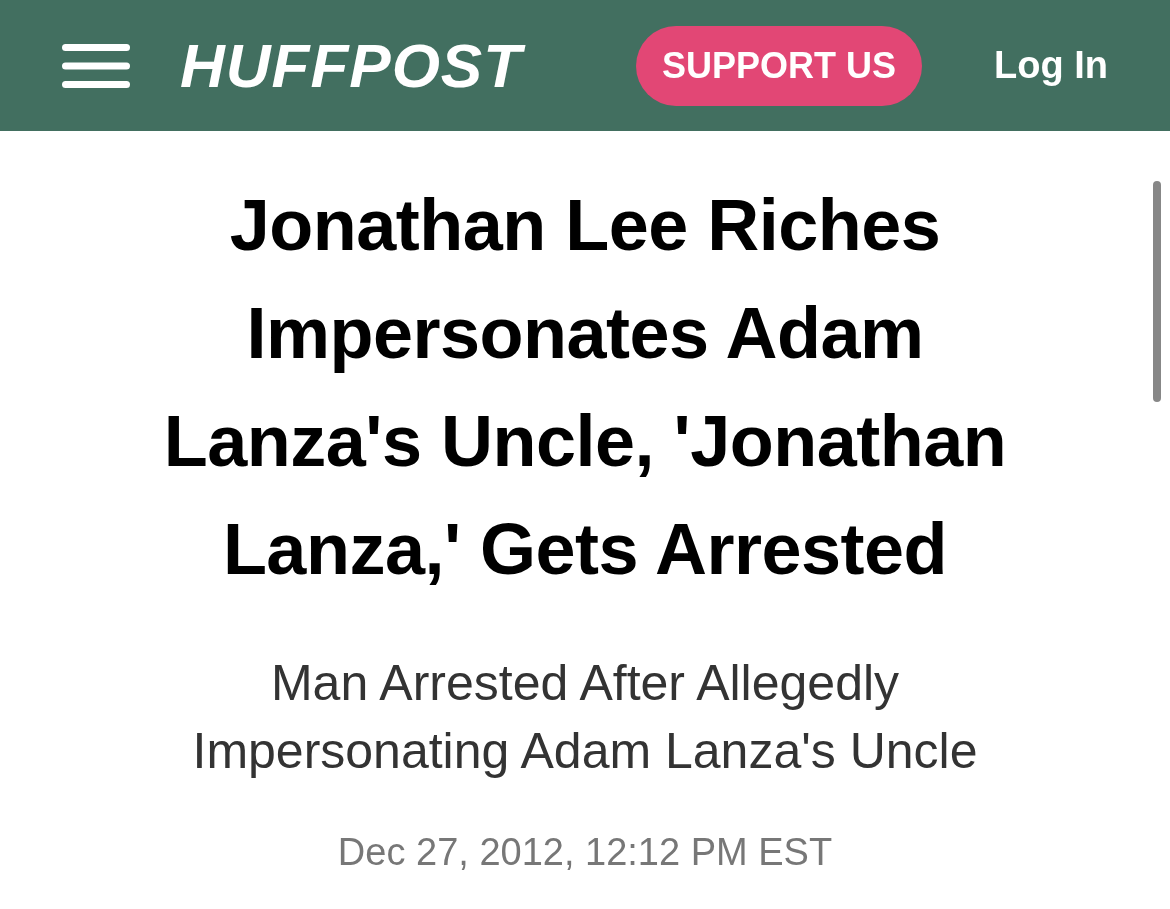 This screenshot has width=1170, height=909. What do you see at coordinates (1051, 65) in the screenshot?
I see `login-link: Log In` at bounding box center [1051, 65].